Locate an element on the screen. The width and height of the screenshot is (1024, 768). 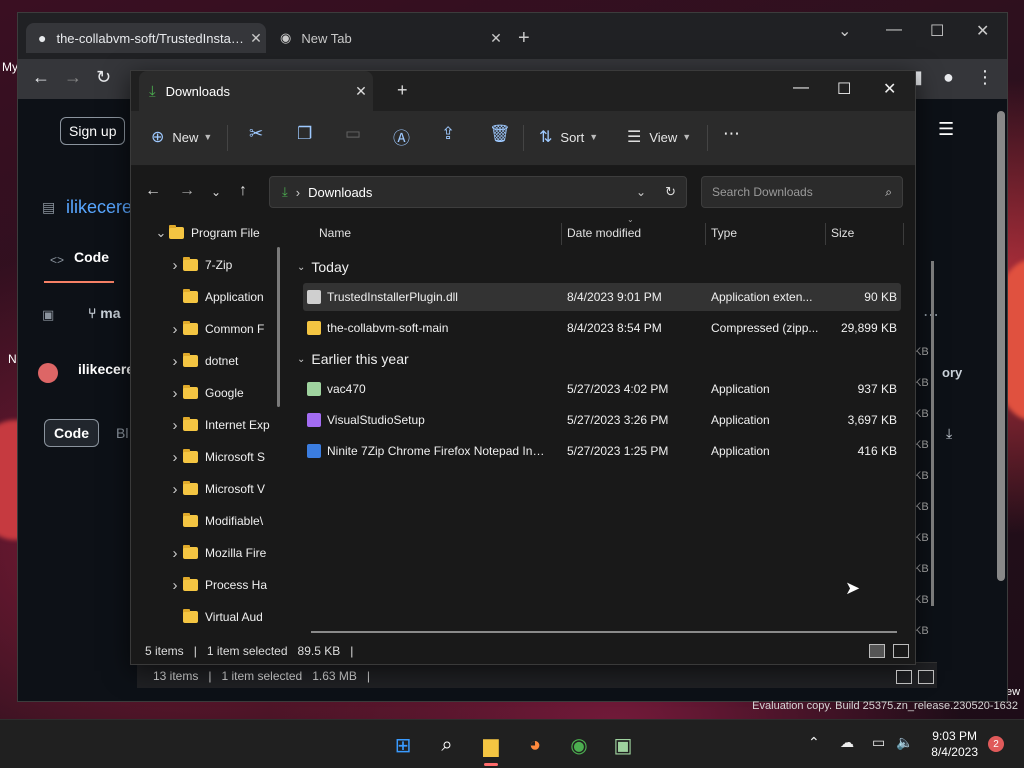
nav-item: › Mozilla Fire is located at coordinates (214, 553).